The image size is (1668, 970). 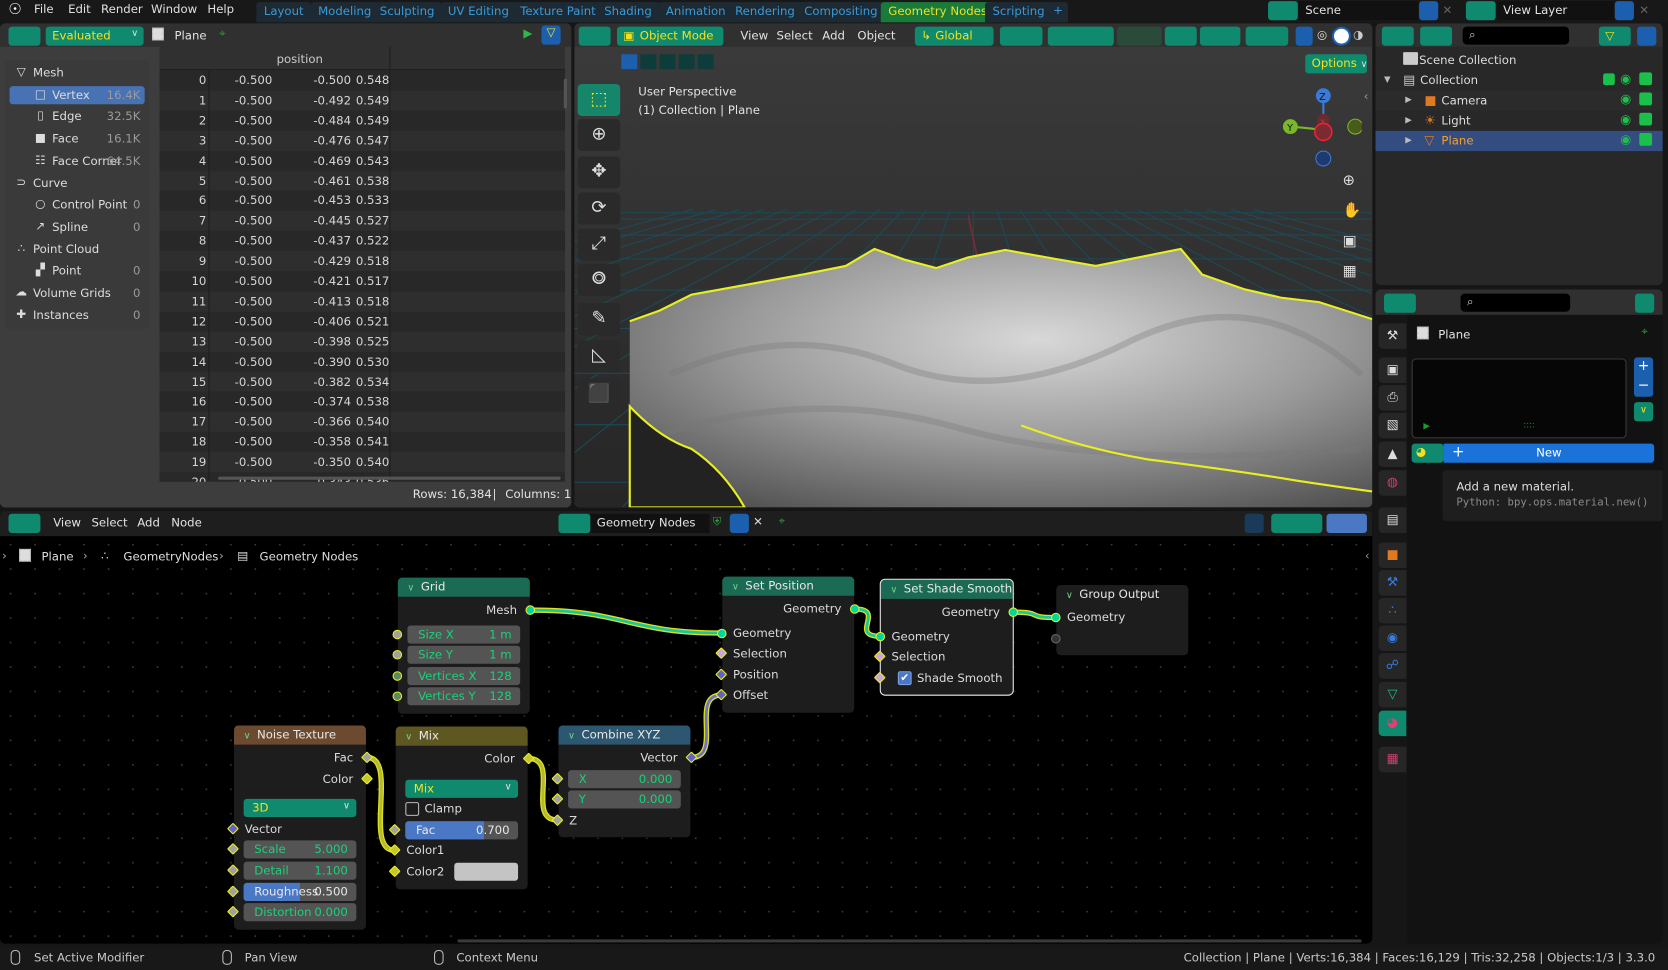 What do you see at coordinates (1348, 180) in the screenshot?
I see `zoom-icon: ⊕` at bounding box center [1348, 180].